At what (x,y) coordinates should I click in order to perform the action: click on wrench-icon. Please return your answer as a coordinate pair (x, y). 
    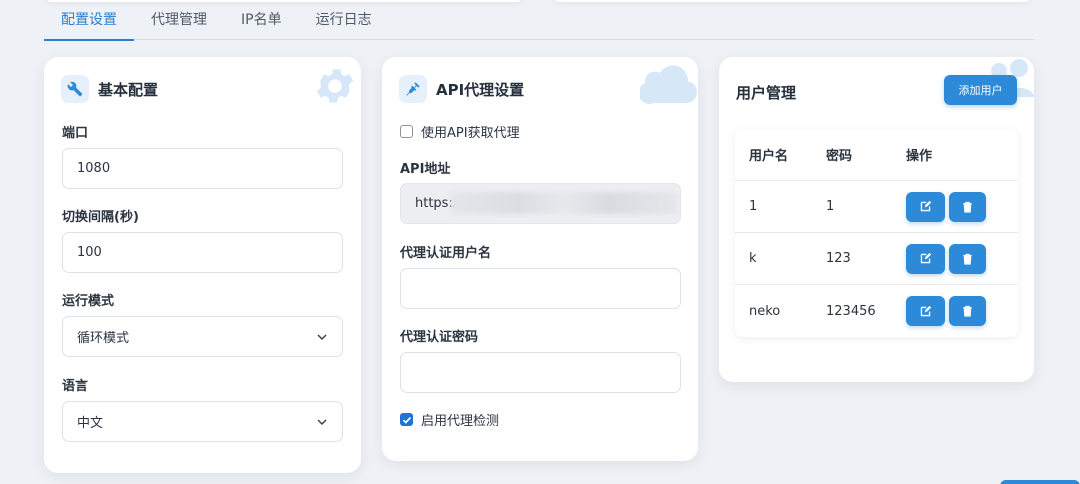
    Looking at the image, I should click on (75, 89).